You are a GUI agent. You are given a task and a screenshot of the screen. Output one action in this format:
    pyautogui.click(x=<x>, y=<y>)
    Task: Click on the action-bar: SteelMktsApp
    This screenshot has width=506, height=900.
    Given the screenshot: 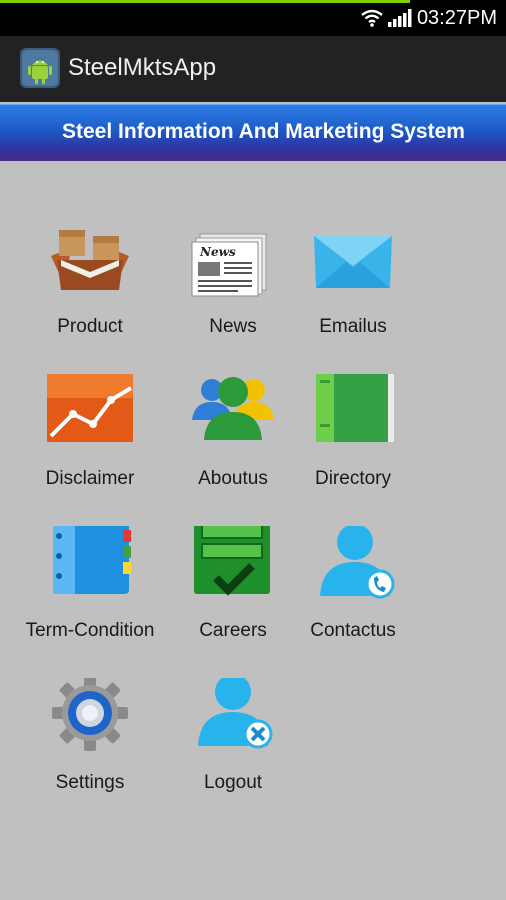 What is the action you would take?
    pyautogui.click(x=253, y=69)
    